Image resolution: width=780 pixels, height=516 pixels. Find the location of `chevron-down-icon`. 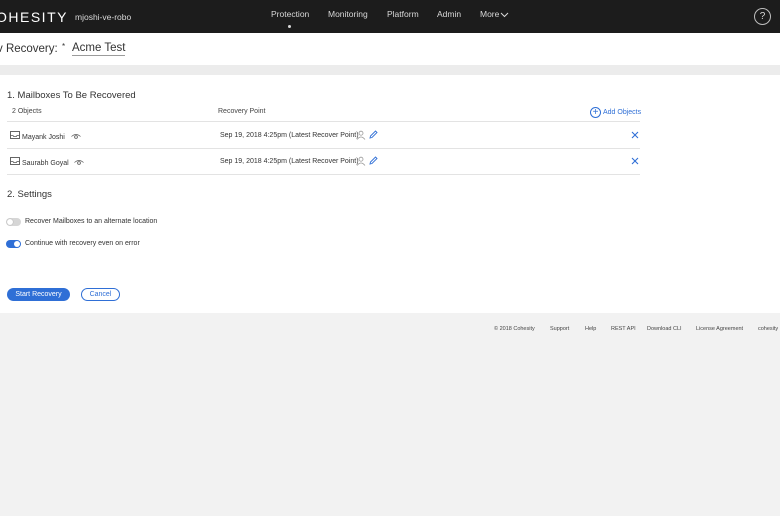

chevron-down-icon is located at coordinates (504, 15).